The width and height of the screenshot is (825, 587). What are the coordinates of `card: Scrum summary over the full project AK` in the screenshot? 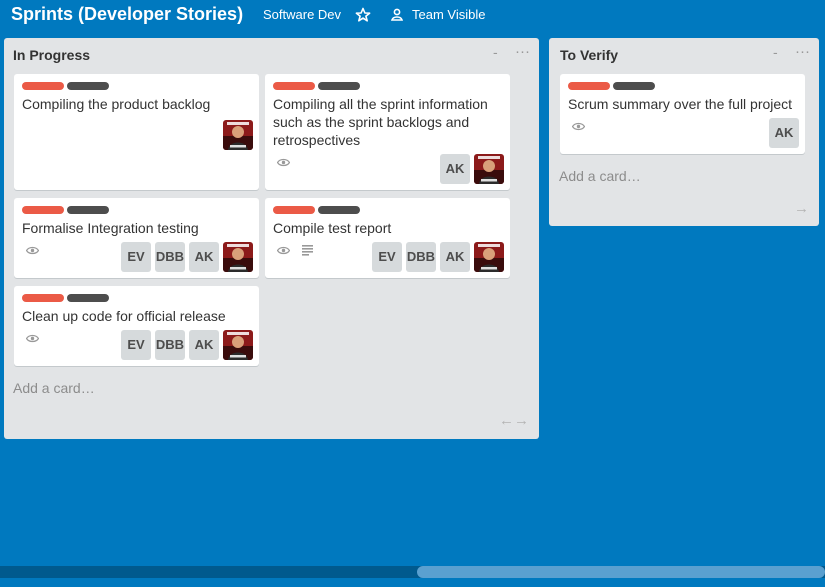 It's located at (682, 114).